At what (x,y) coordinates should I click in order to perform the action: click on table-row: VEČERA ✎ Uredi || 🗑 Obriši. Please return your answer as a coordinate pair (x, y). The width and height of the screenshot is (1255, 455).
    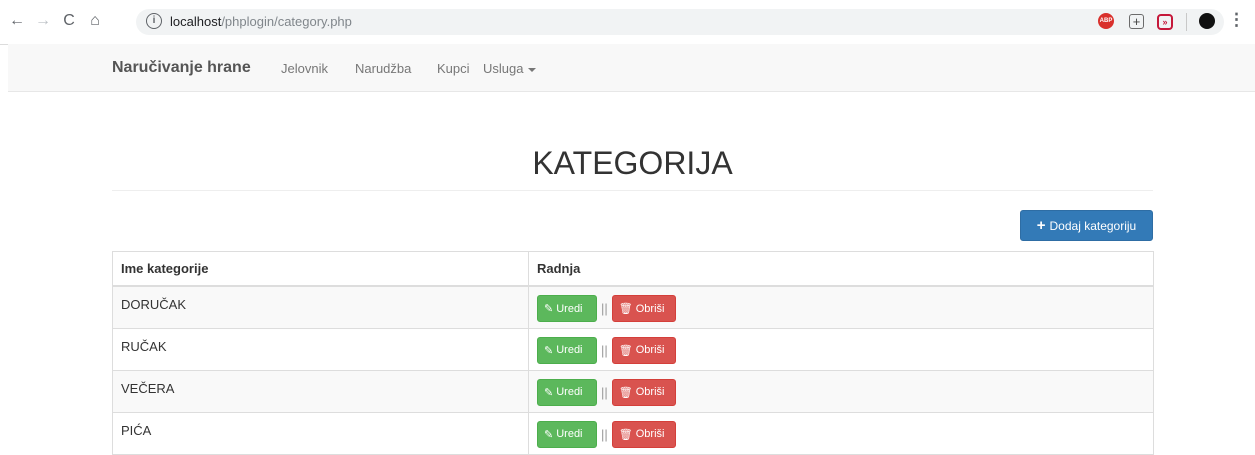
    Looking at the image, I should click on (633, 391).